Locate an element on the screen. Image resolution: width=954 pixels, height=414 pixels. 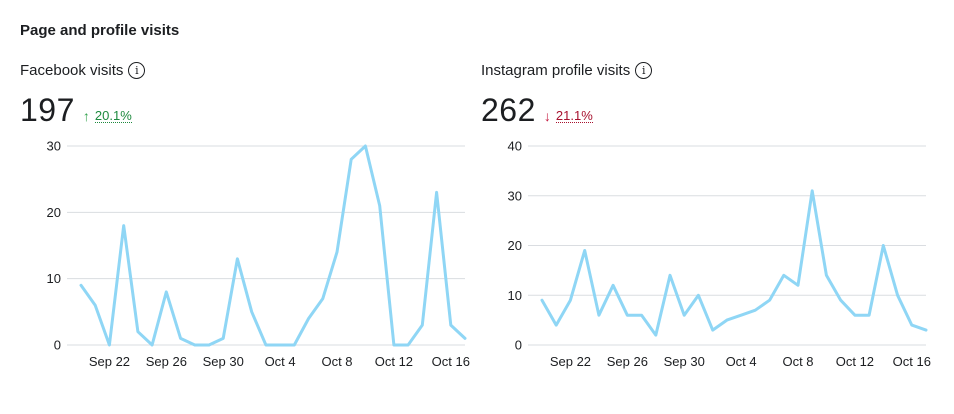
section-title: Page and profile visits is located at coordinates (100, 30).